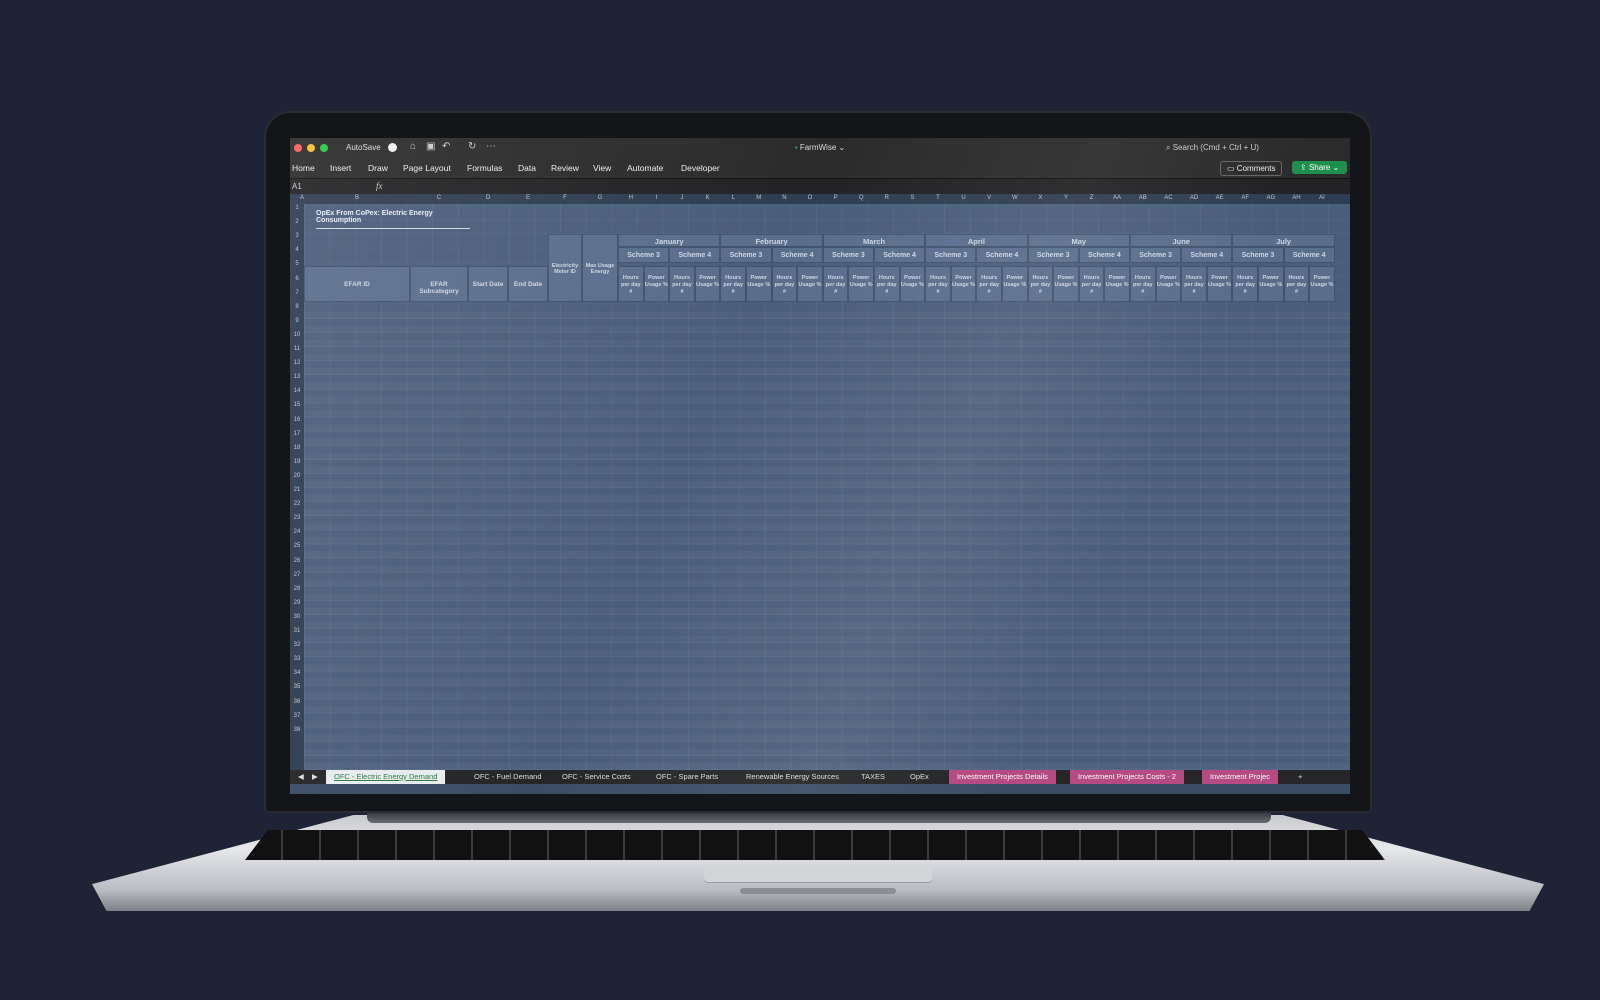 Image resolution: width=1600 pixels, height=1000 pixels. I want to click on row-header: 37, so click(297, 716).